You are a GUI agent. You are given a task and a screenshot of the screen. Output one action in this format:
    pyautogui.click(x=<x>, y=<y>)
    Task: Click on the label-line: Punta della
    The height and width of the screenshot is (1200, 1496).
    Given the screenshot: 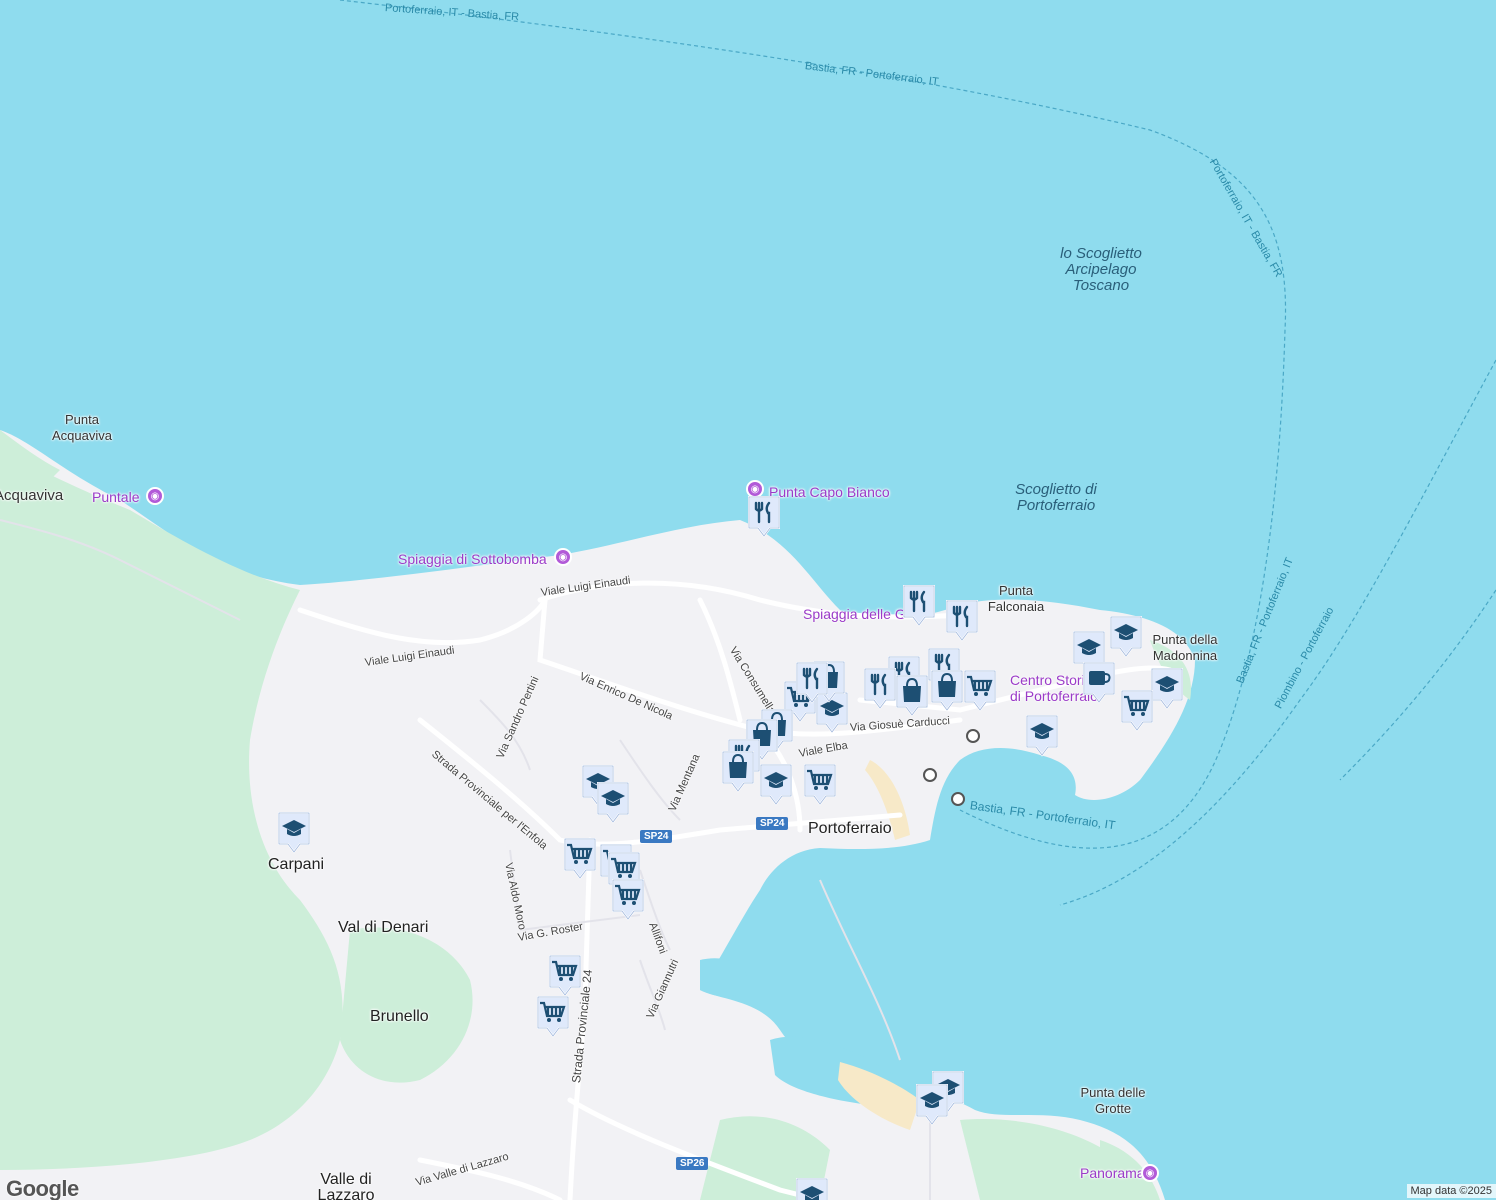 What is the action you would take?
    pyautogui.click(x=1185, y=639)
    